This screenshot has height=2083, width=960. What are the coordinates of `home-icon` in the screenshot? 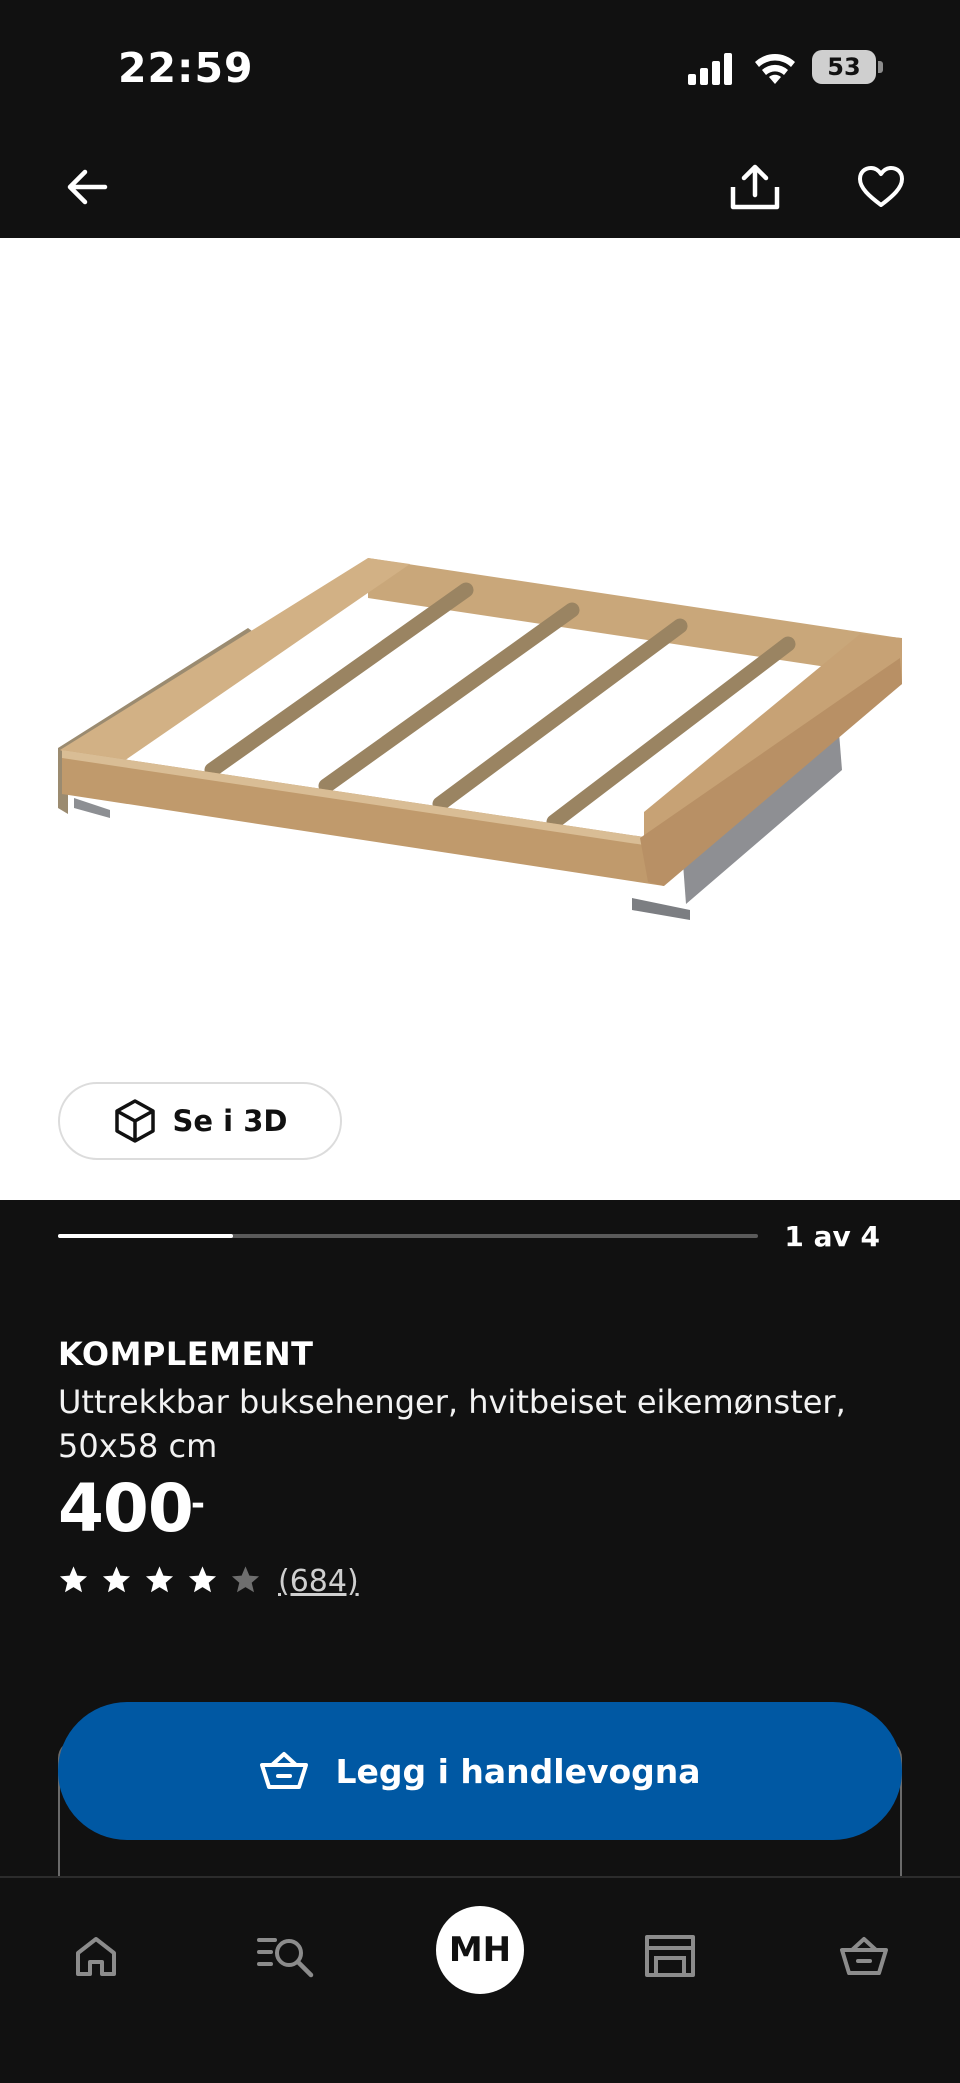 It's located at (96, 1956).